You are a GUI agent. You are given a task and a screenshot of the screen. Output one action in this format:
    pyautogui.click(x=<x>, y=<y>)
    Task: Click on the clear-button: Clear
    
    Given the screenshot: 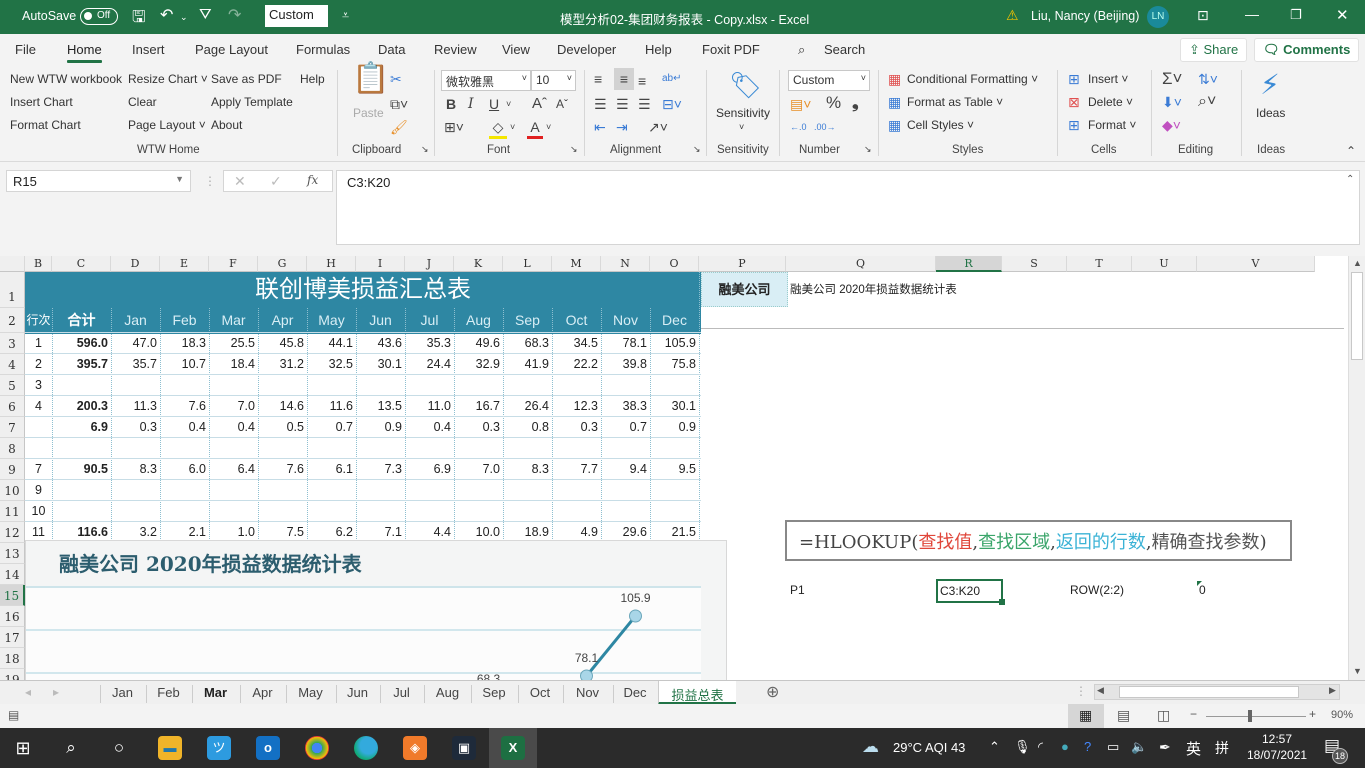 What is the action you would take?
    pyautogui.click(x=142, y=102)
    